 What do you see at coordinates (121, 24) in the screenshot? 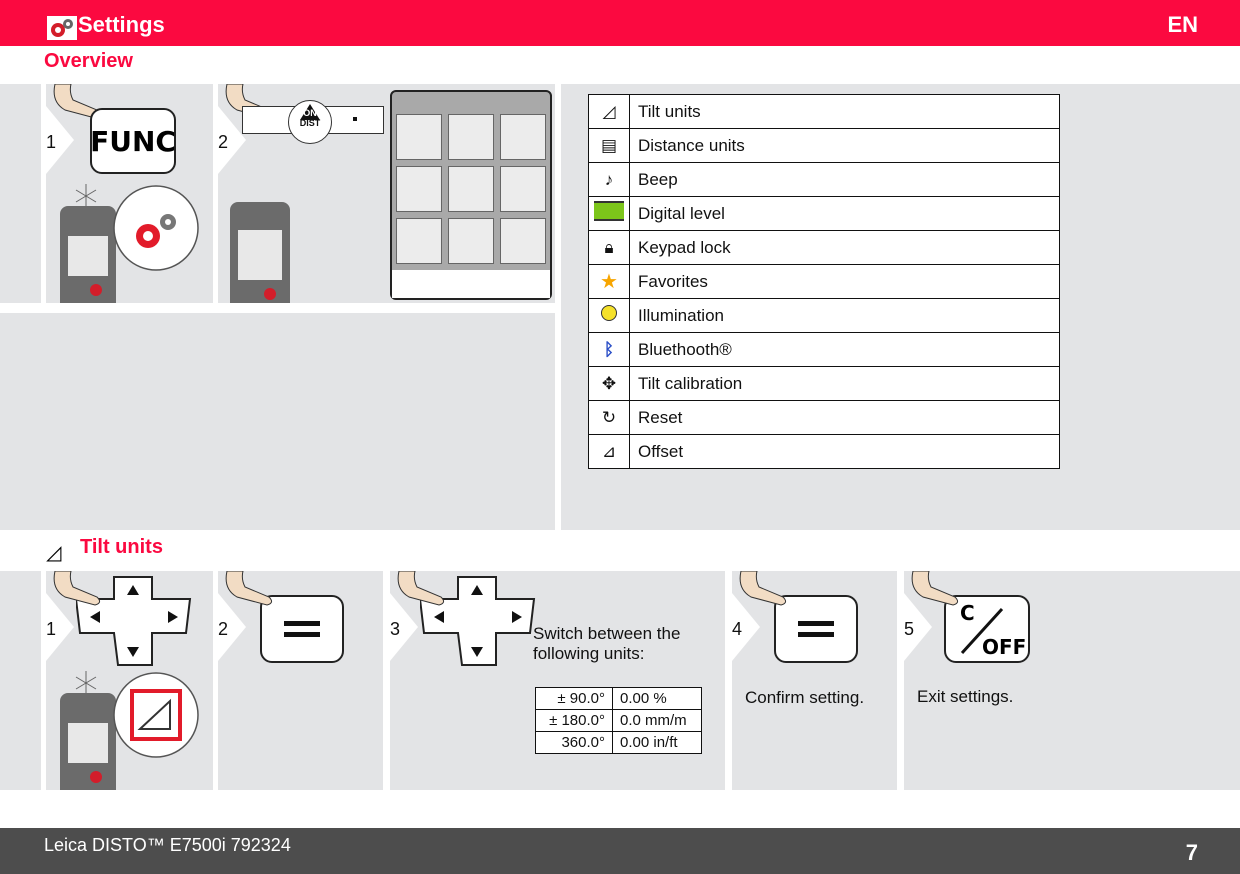
I see `page-title: Settings` at bounding box center [121, 24].